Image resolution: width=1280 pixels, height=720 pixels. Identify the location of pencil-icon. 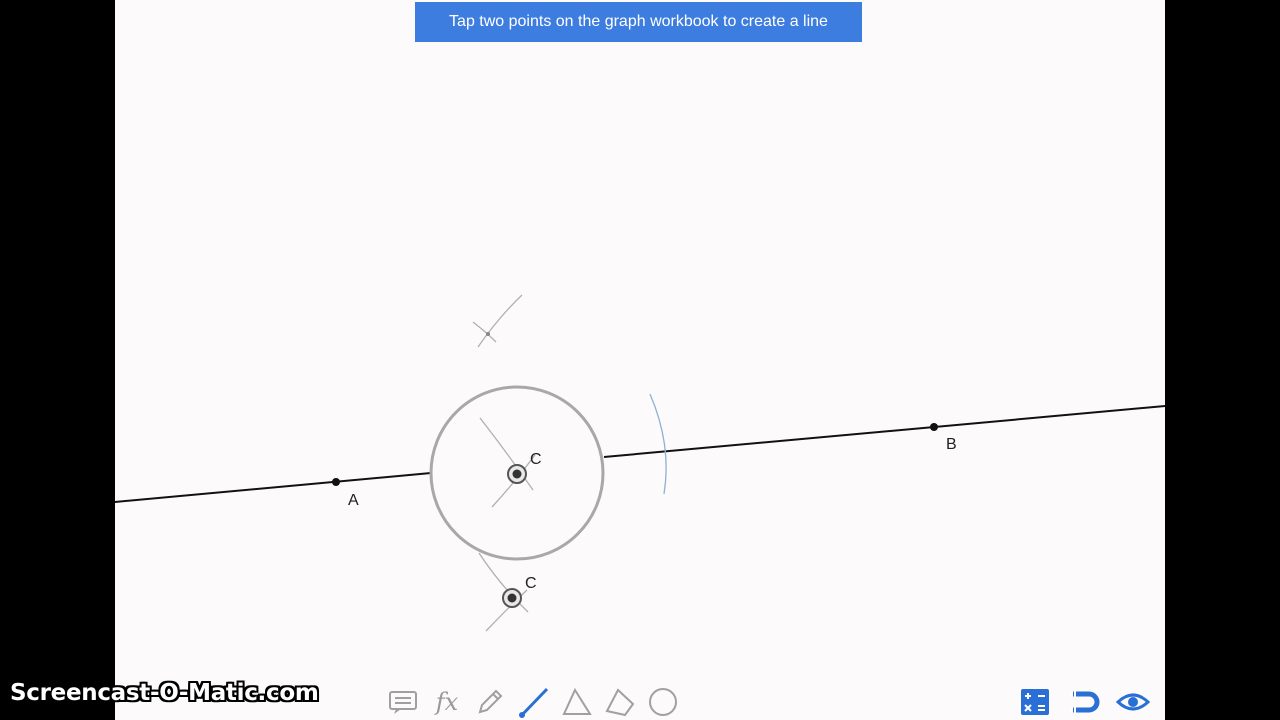
(490, 701).